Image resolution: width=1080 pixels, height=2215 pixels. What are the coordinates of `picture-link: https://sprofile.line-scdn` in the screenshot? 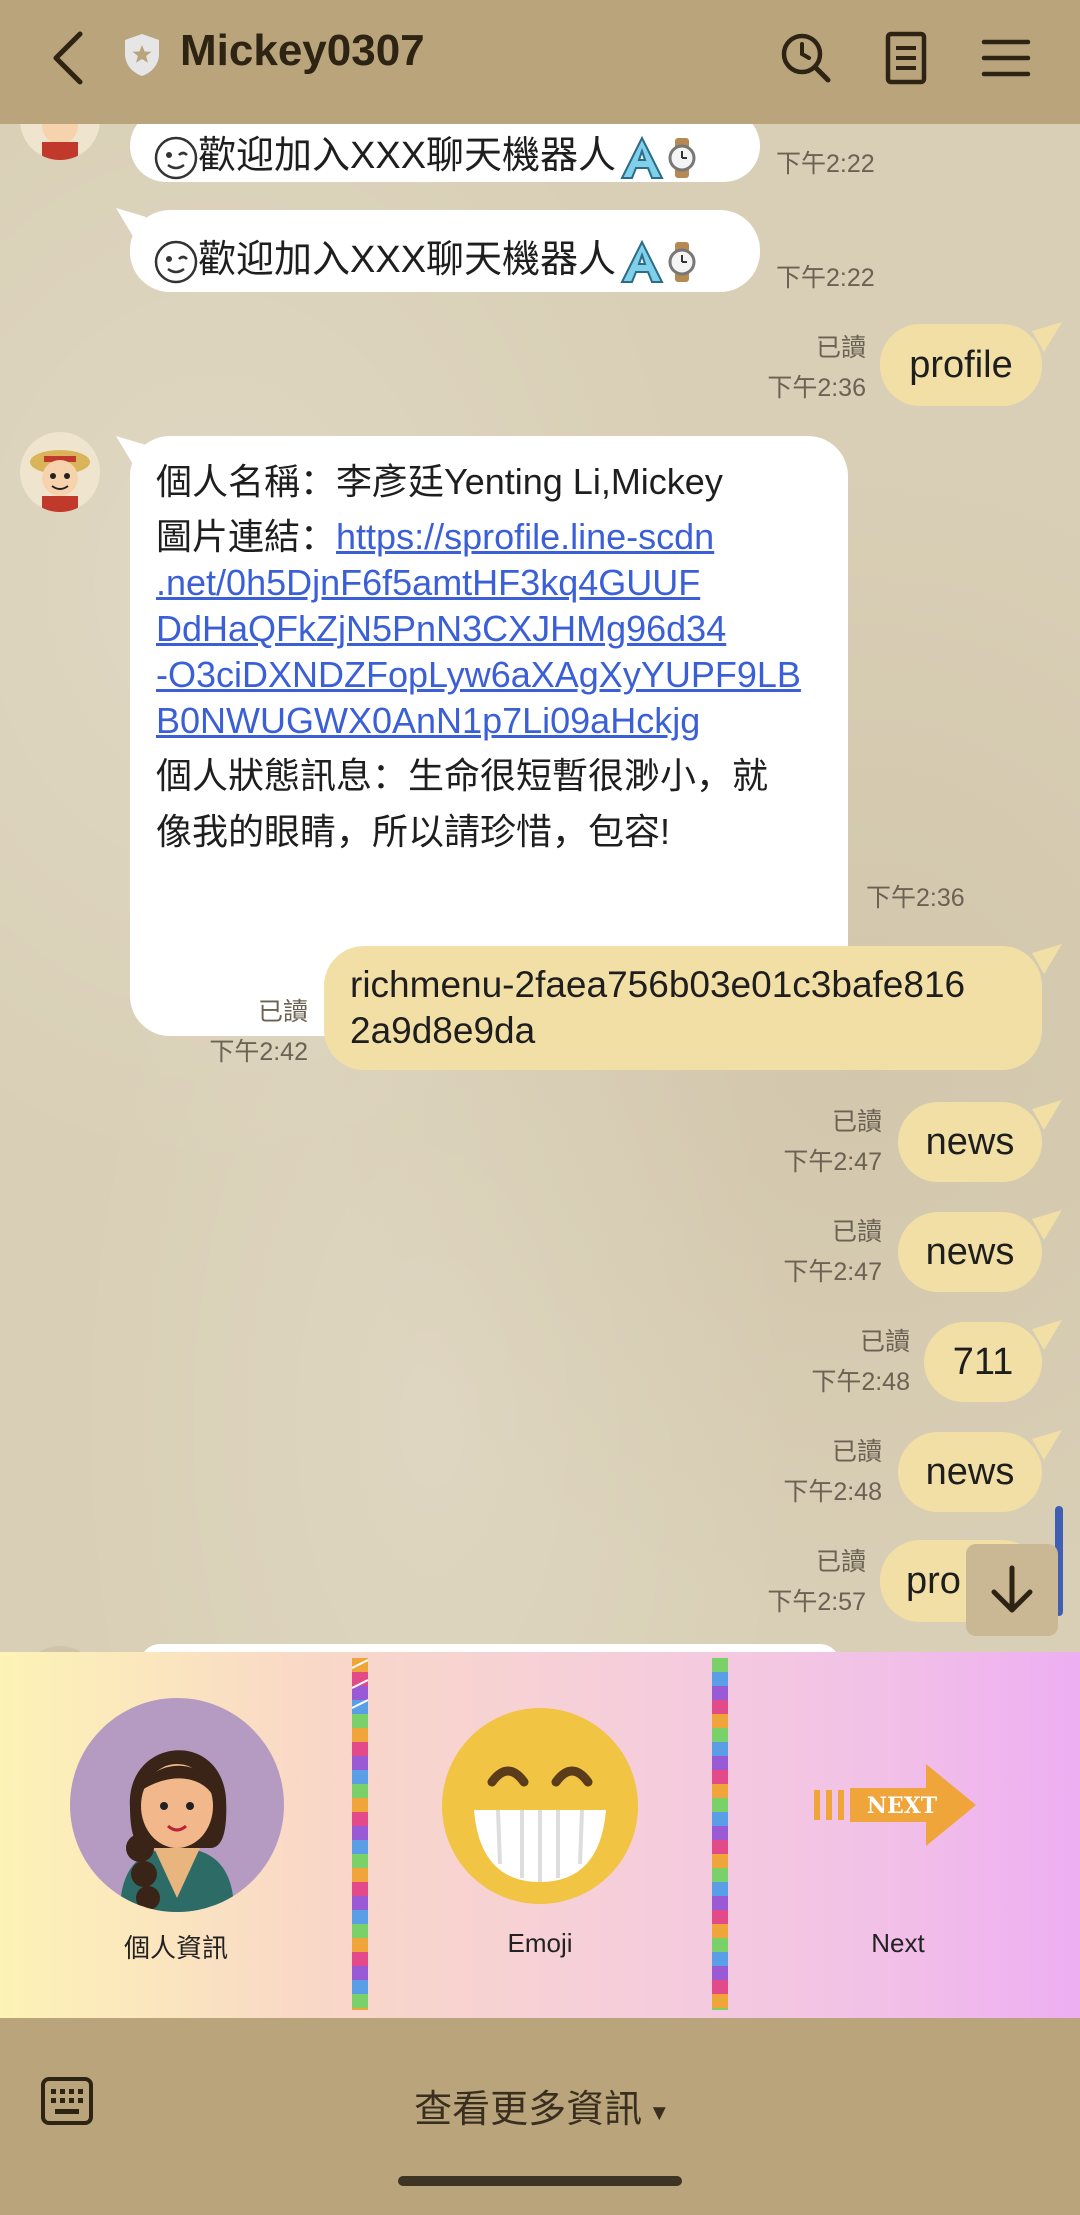 It's located at (525, 536).